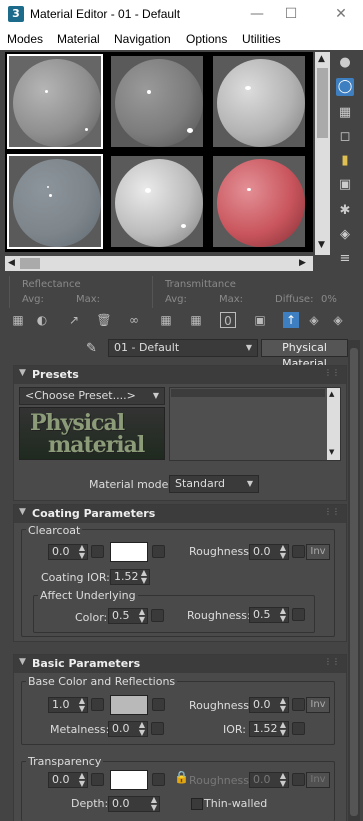 This screenshot has height=821, width=363. What do you see at coordinates (180, 664) in the screenshot?
I see `basic-header: ▼ Basic Parameters ⋮⋮` at bounding box center [180, 664].